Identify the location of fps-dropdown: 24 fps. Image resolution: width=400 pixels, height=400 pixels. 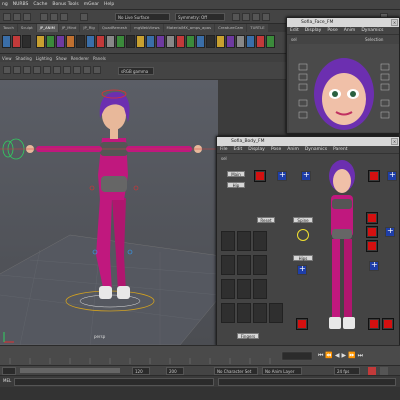
(347, 371).